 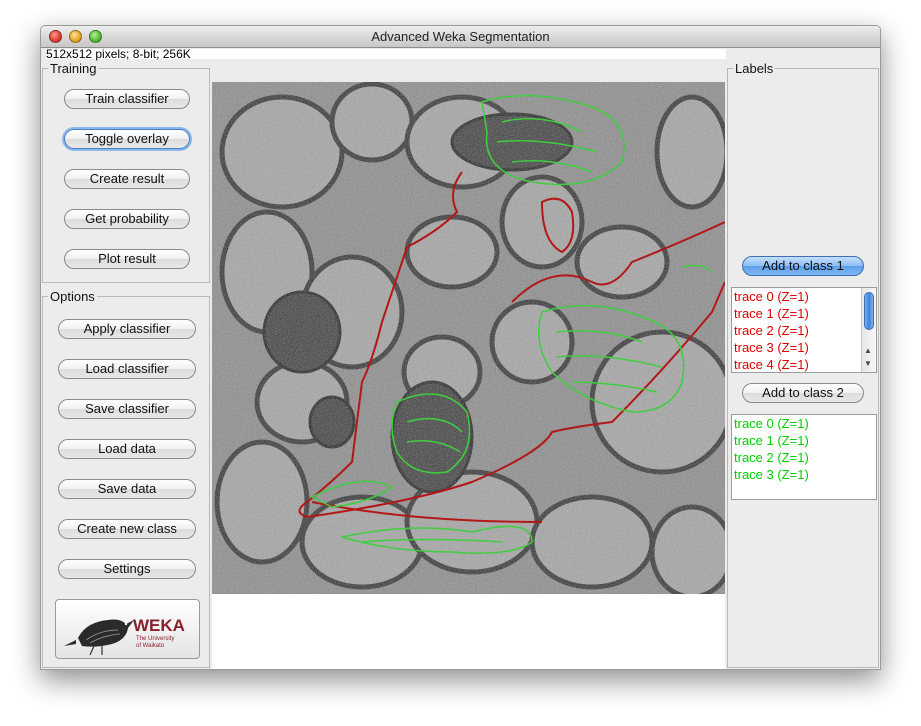 I want to click on save-data-button: Save data, so click(x=127, y=489).